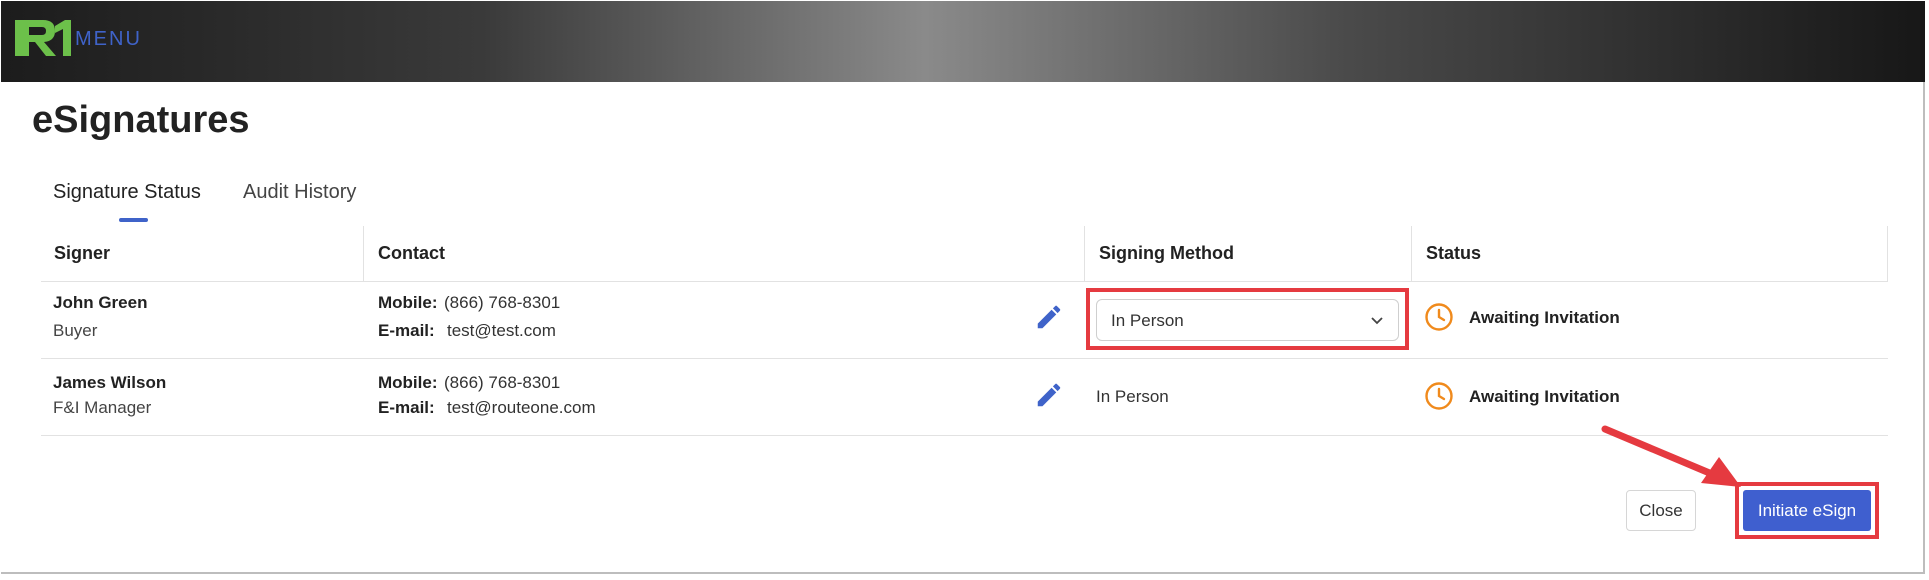  I want to click on r1-menu-logo: MENU, so click(85, 38).